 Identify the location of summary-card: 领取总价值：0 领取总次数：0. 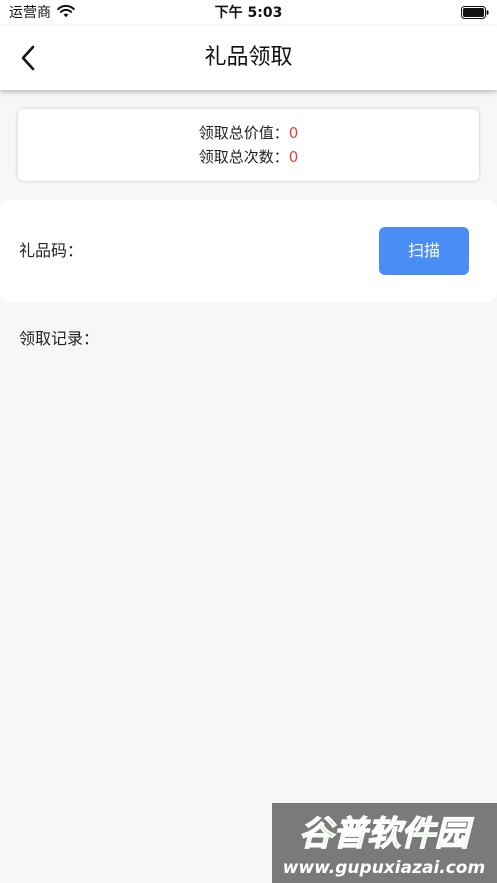
(248, 145).